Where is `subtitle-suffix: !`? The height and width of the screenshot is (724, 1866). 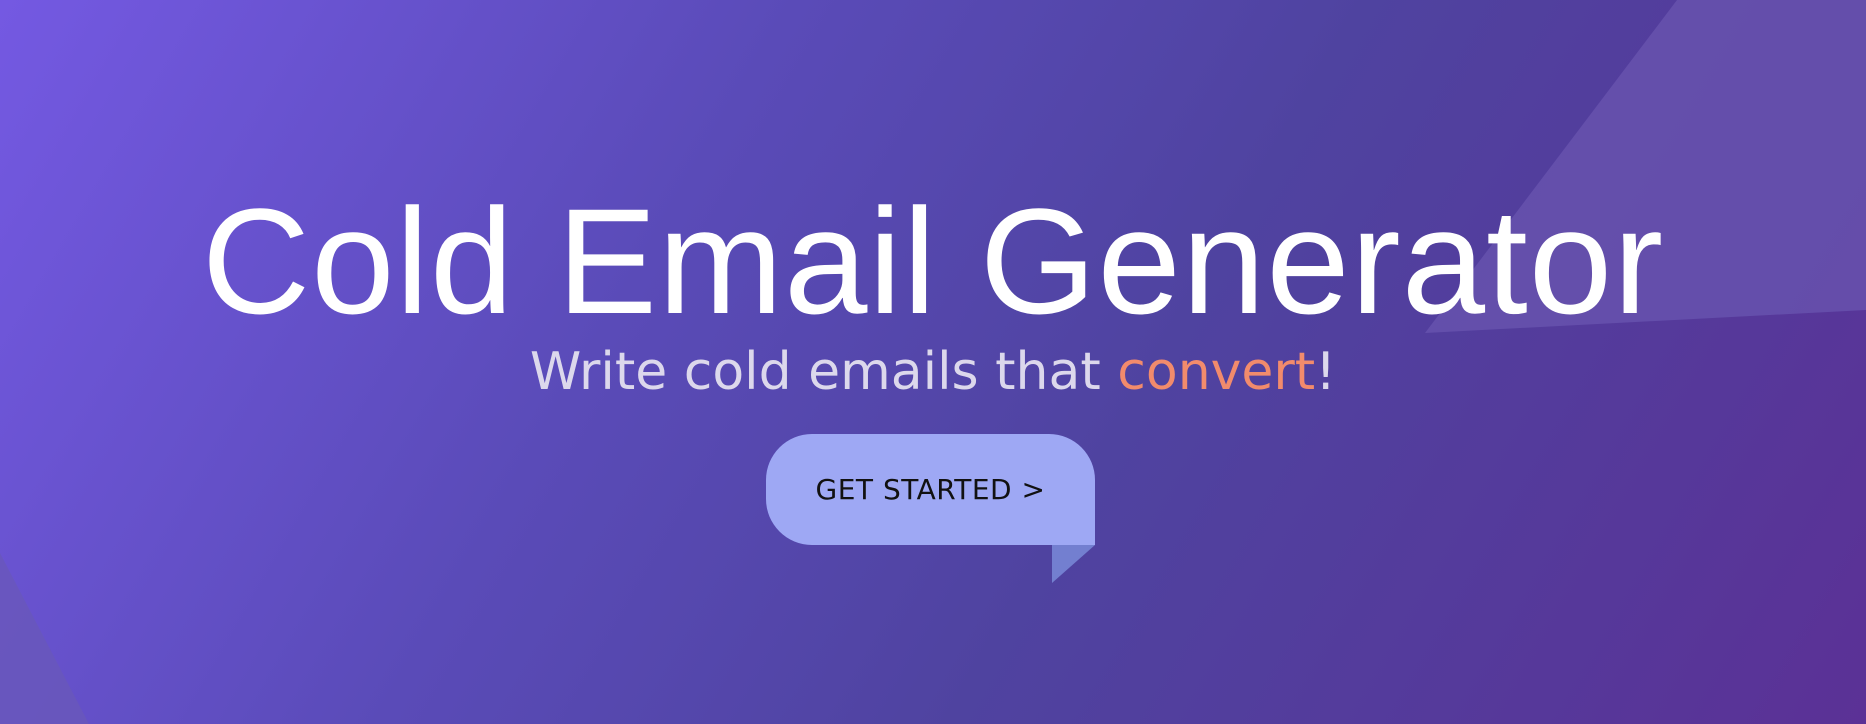
subtitle-suffix: ! is located at coordinates (1326, 372).